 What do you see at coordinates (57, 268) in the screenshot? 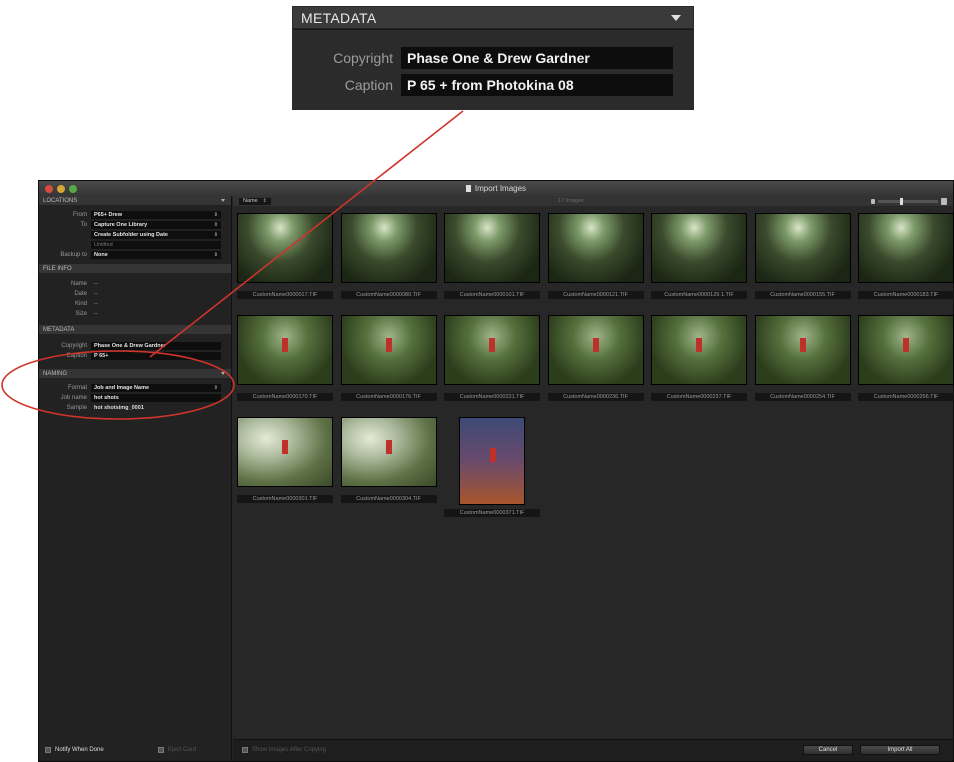
I see `section-file-info-title: FILE INFO` at bounding box center [57, 268].